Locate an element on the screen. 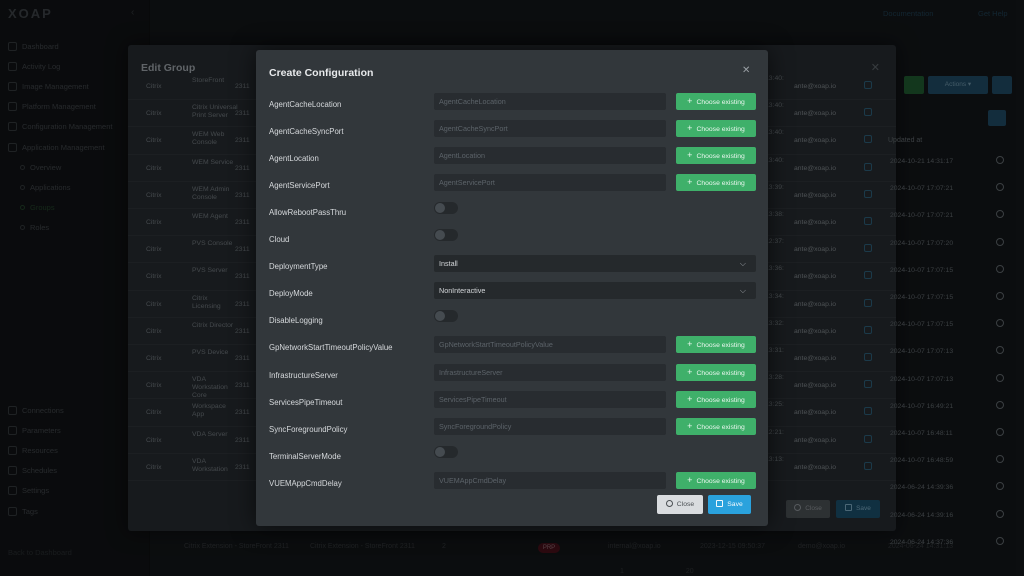 This screenshot has height=576, width=1024. config-field-row: AgentServicePort +Choose existing is located at coordinates (512, 187).